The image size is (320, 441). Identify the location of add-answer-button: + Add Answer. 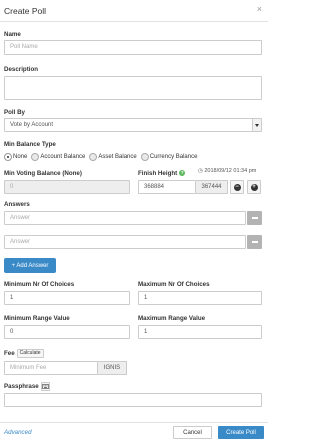
(30, 265).